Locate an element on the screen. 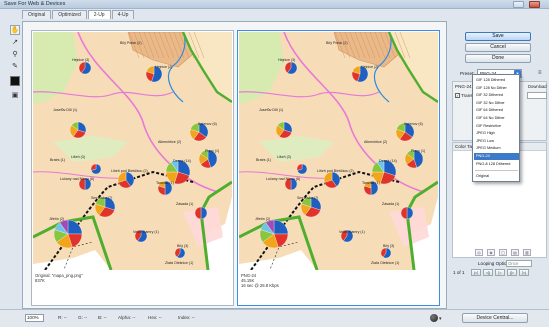  frame-counter: 1 of 1 is located at coordinates (459, 272).